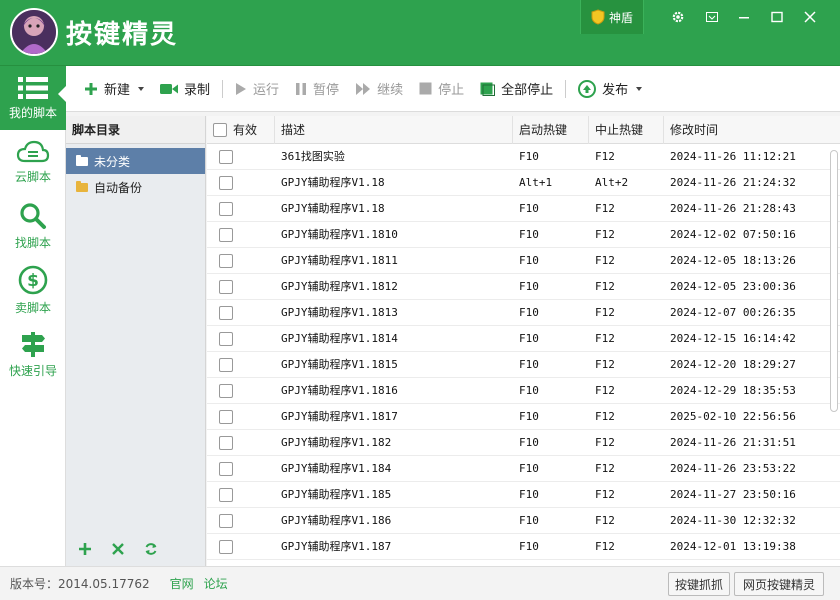  What do you see at coordinates (336, 520) in the screenshot?
I see `cell-desc: GPJY辅助程序V1.186` at bounding box center [336, 520].